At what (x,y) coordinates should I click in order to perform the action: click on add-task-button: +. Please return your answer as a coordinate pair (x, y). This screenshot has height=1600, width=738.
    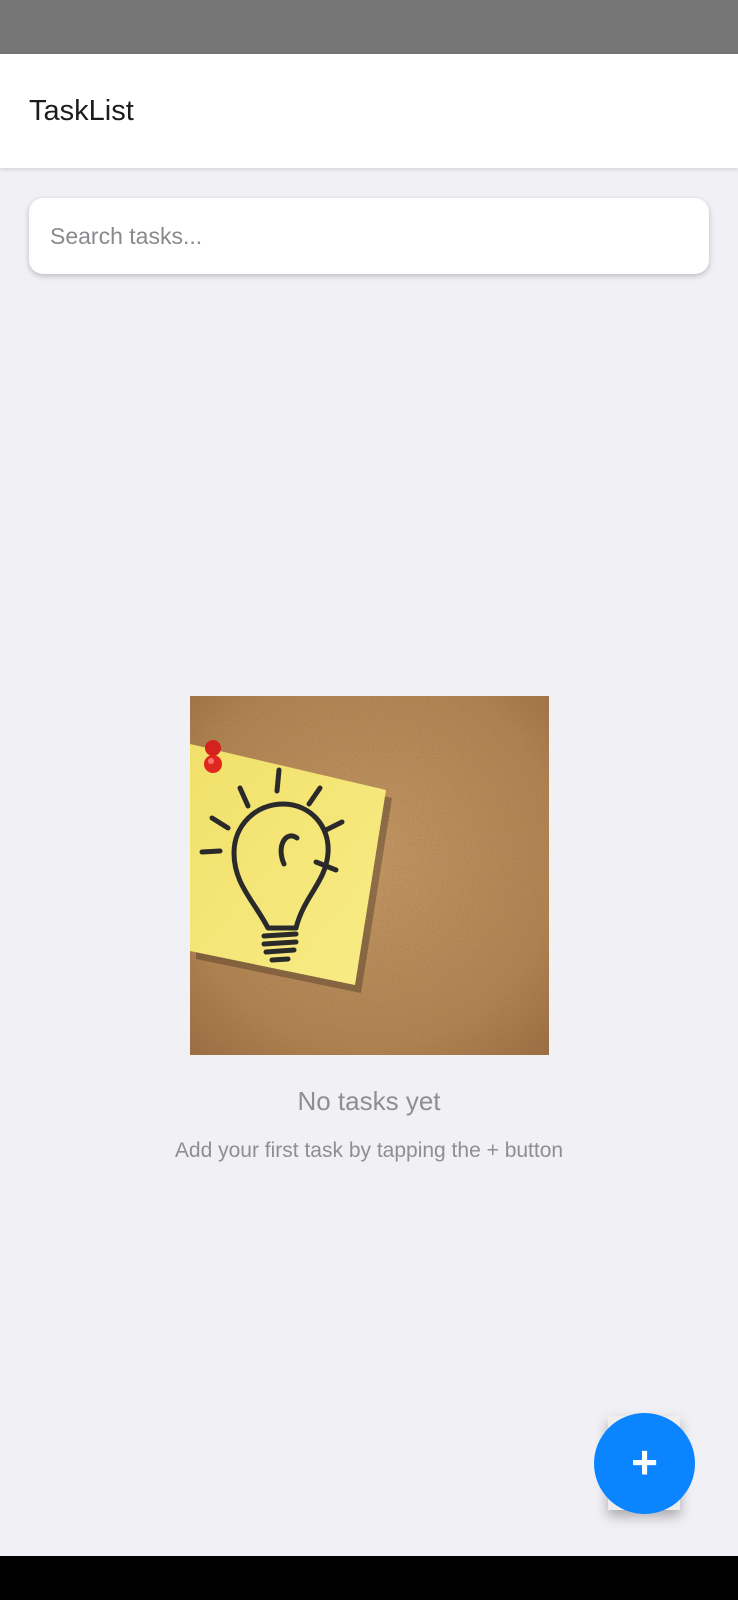
    Looking at the image, I should click on (644, 1463).